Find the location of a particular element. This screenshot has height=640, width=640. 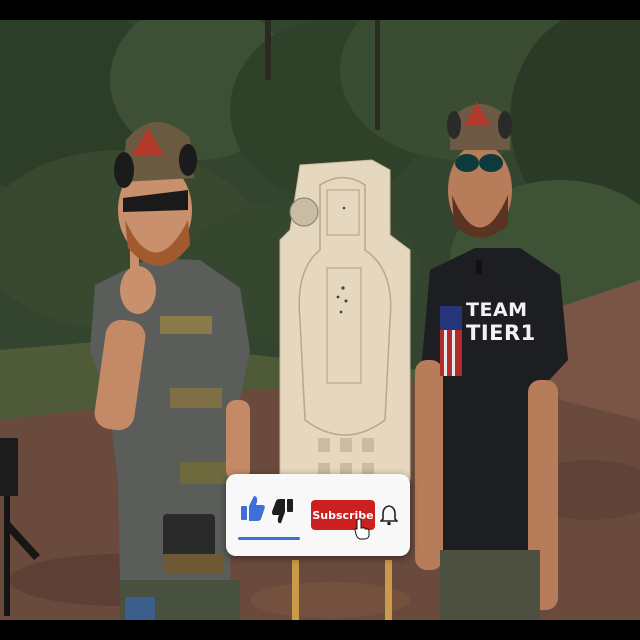

left-ear-protection is located at coordinates (124, 170).